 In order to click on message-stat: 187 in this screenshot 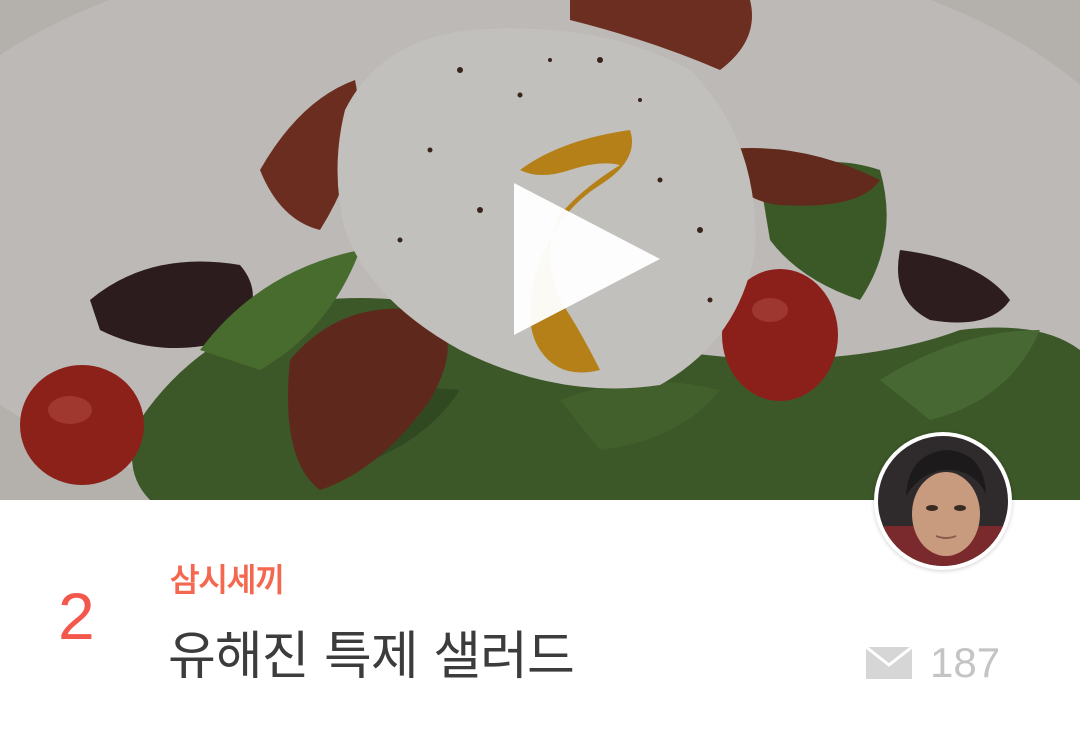, I will do `click(933, 663)`.